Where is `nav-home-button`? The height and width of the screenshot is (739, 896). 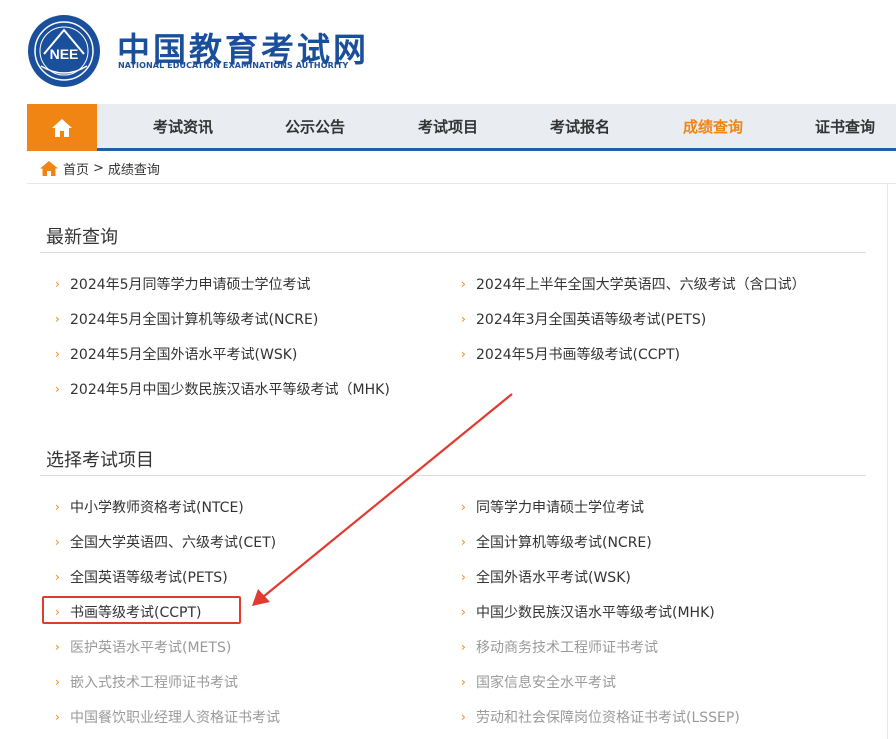
nav-home-button is located at coordinates (62, 127).